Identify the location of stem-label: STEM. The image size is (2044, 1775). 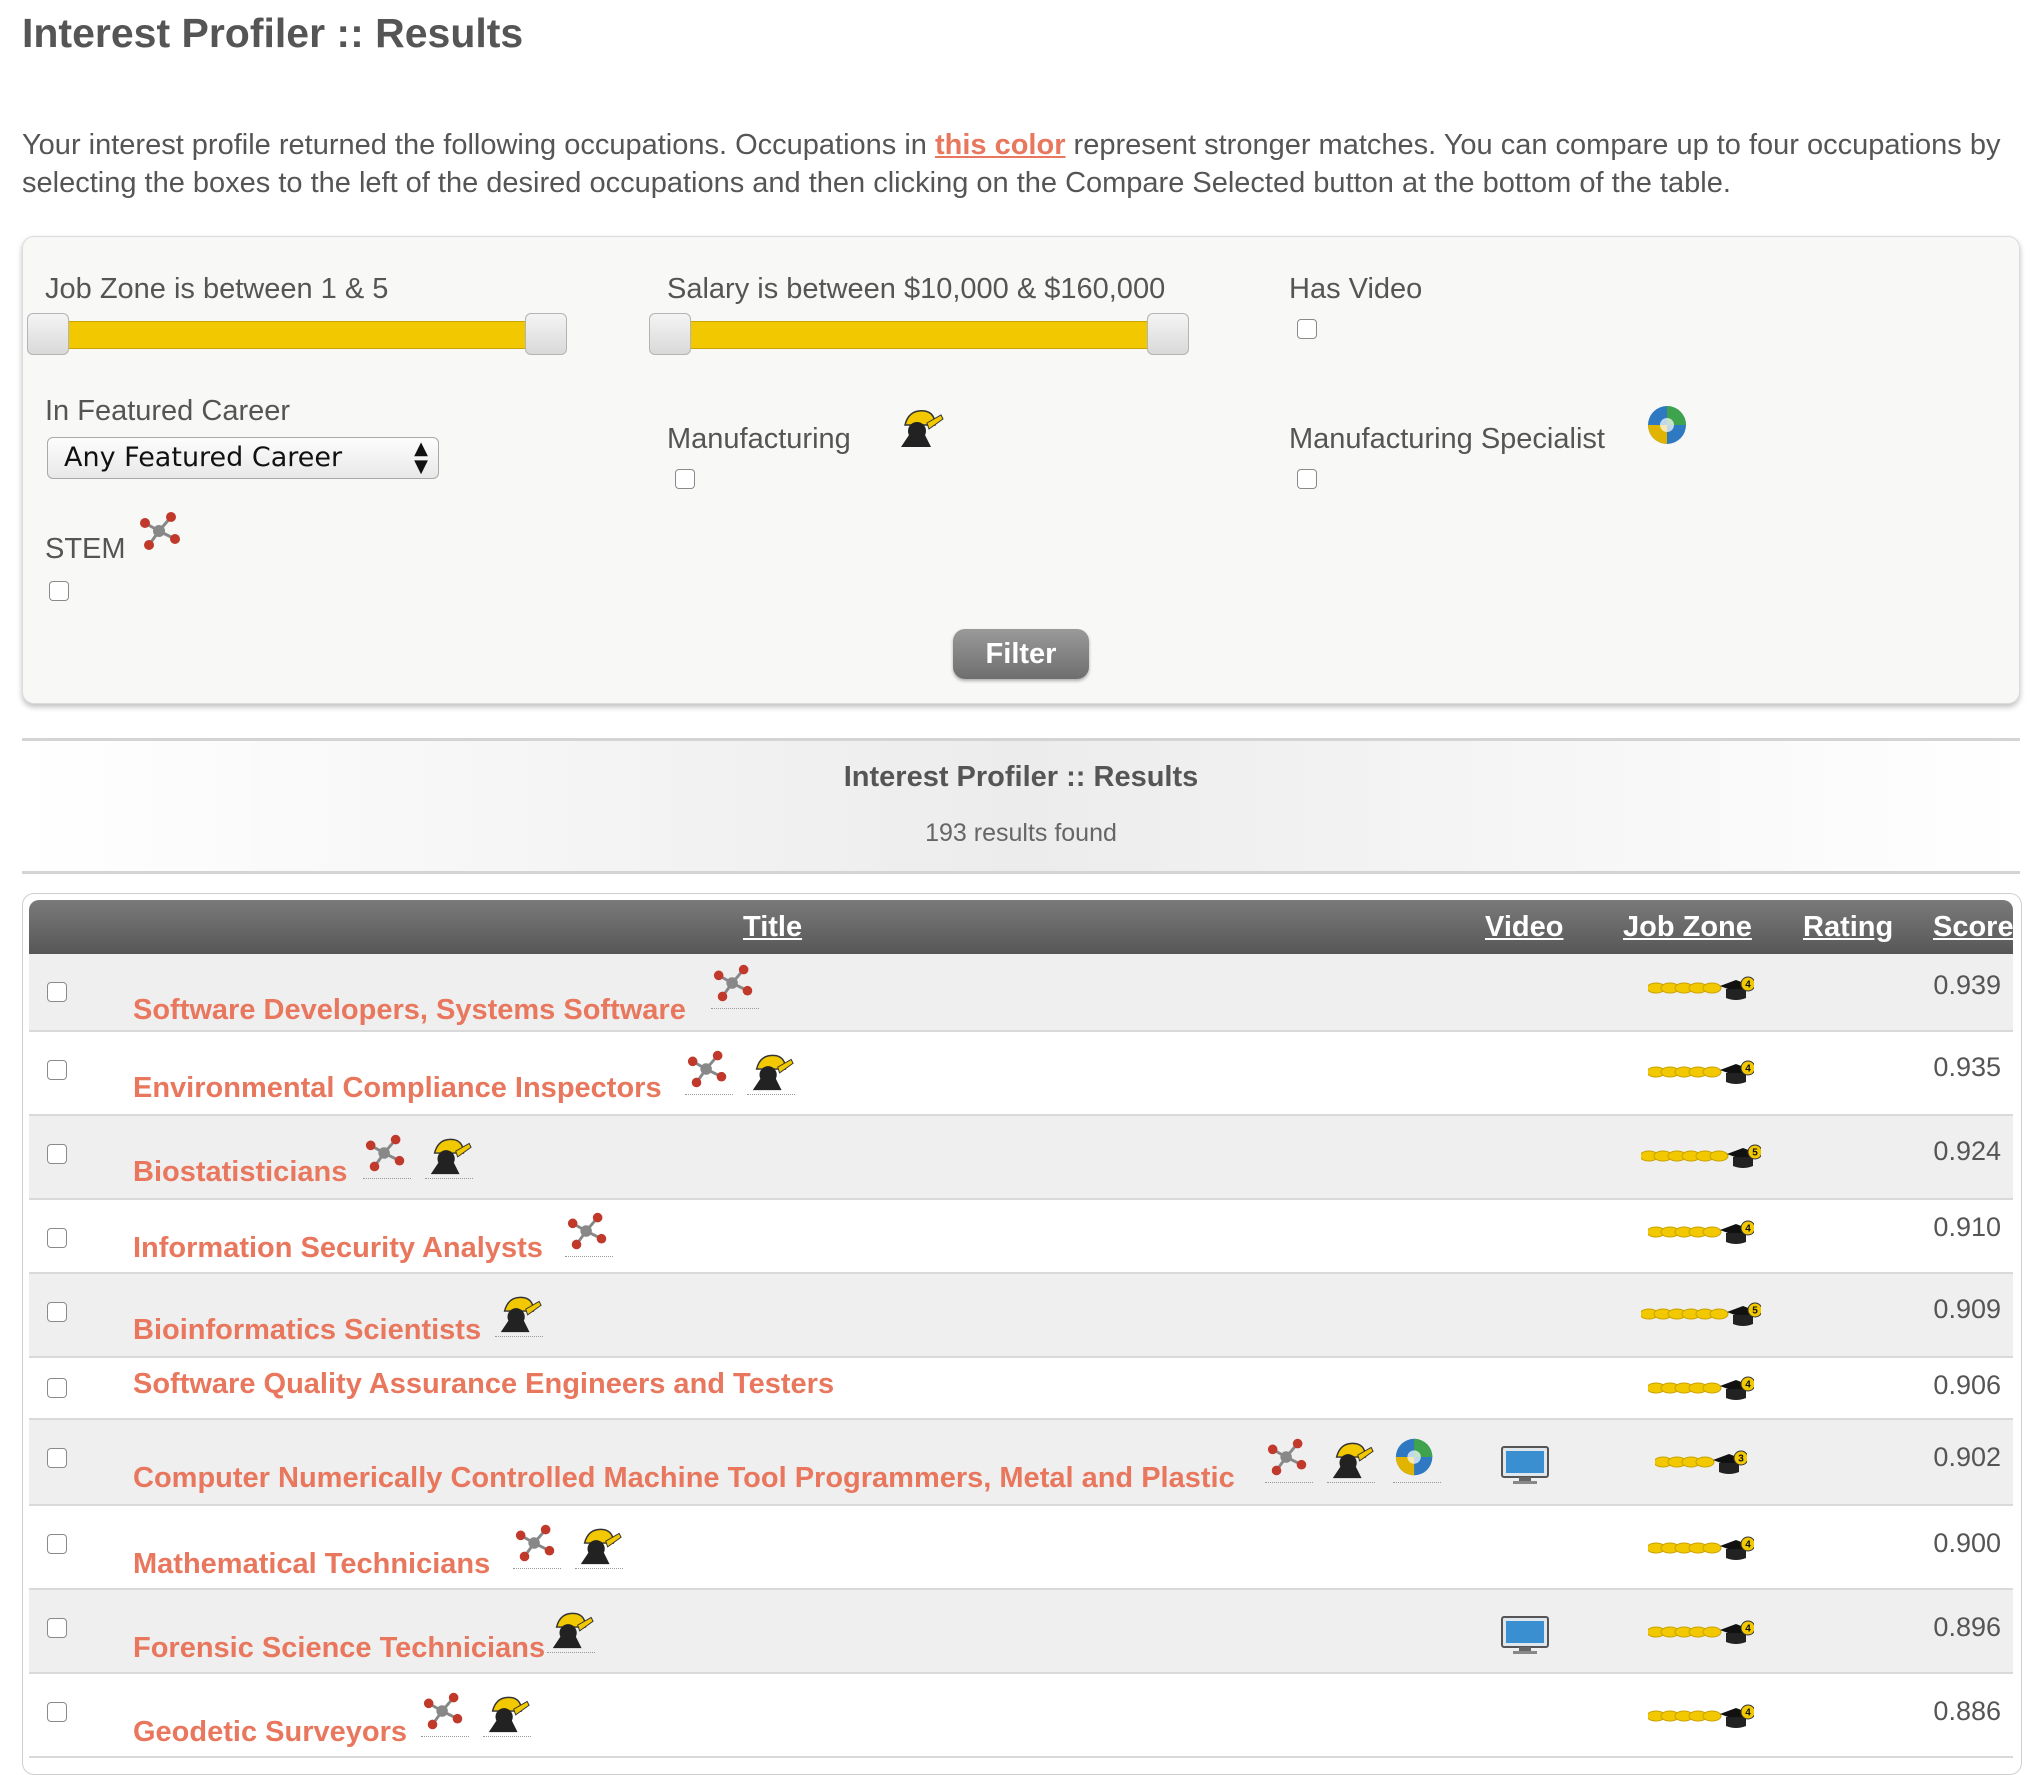
(85, 549).